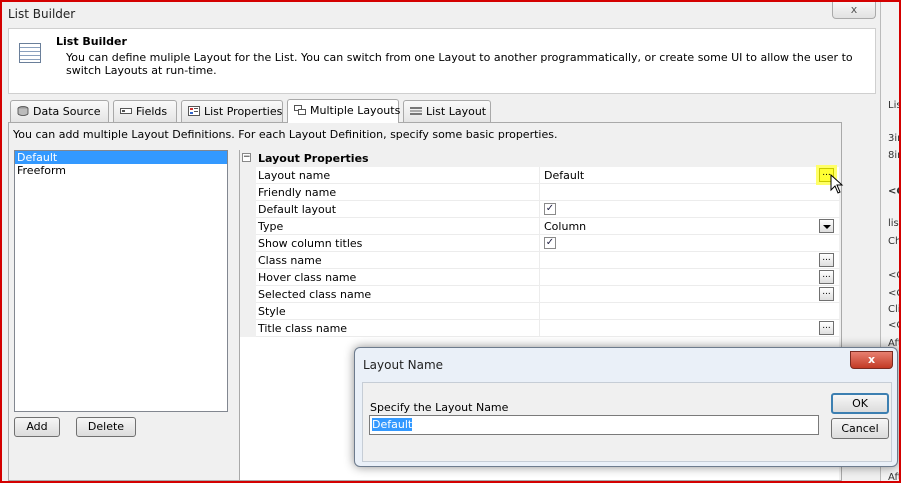 This screenshot has width=901, height=483. Describe the element at coordinates (194, 111) in the screenshot. I see `properties-icon` at that location.